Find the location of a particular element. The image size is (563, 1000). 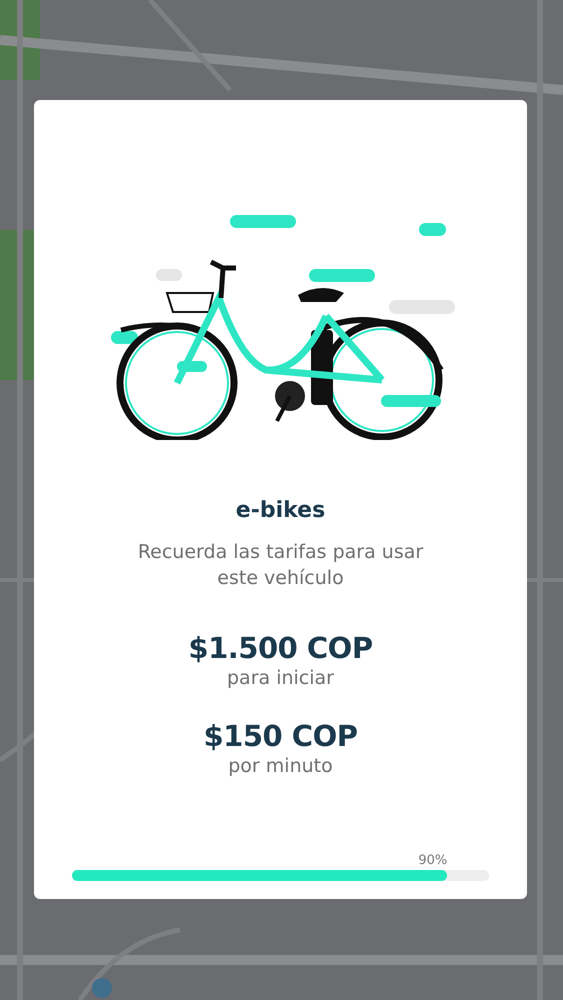

vehicle-title: e-bikes is located at coordinates (281, 510).